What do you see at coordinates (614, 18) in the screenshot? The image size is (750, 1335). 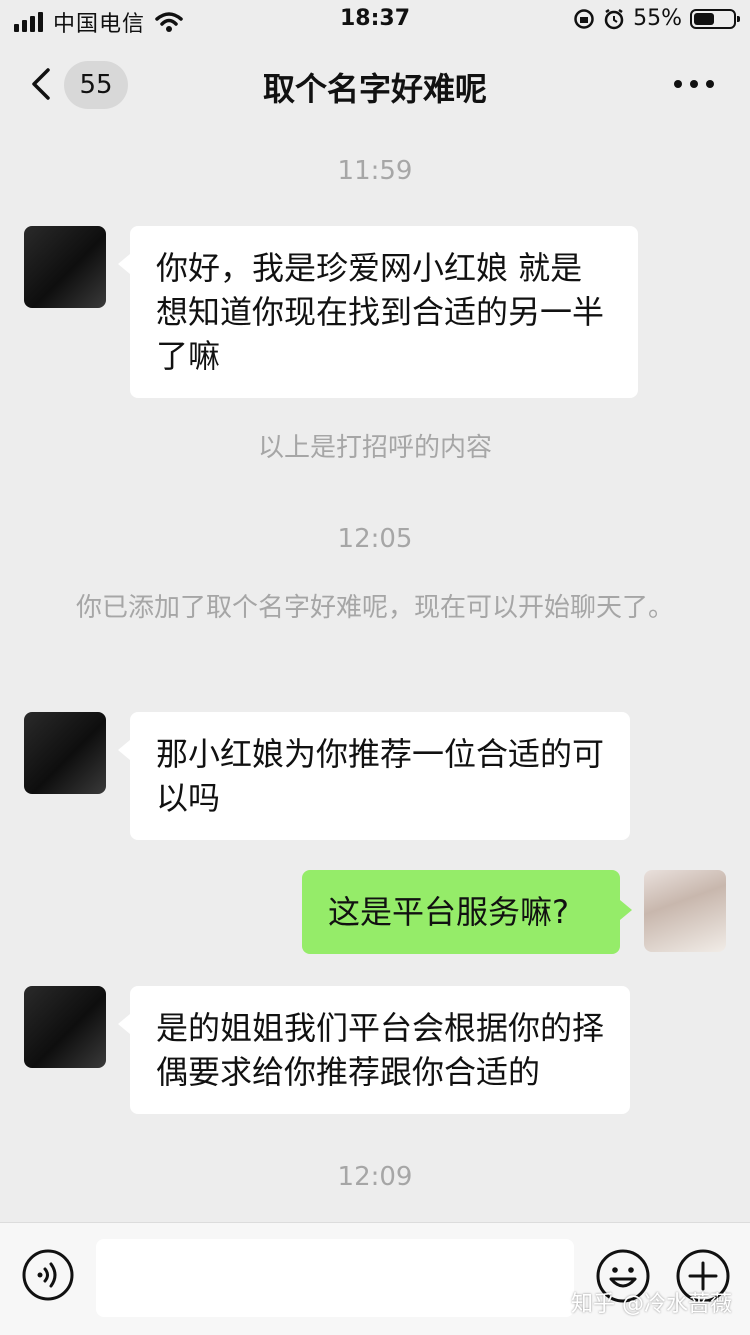 I see `alarm-icon` at bounding box center [614, 18].